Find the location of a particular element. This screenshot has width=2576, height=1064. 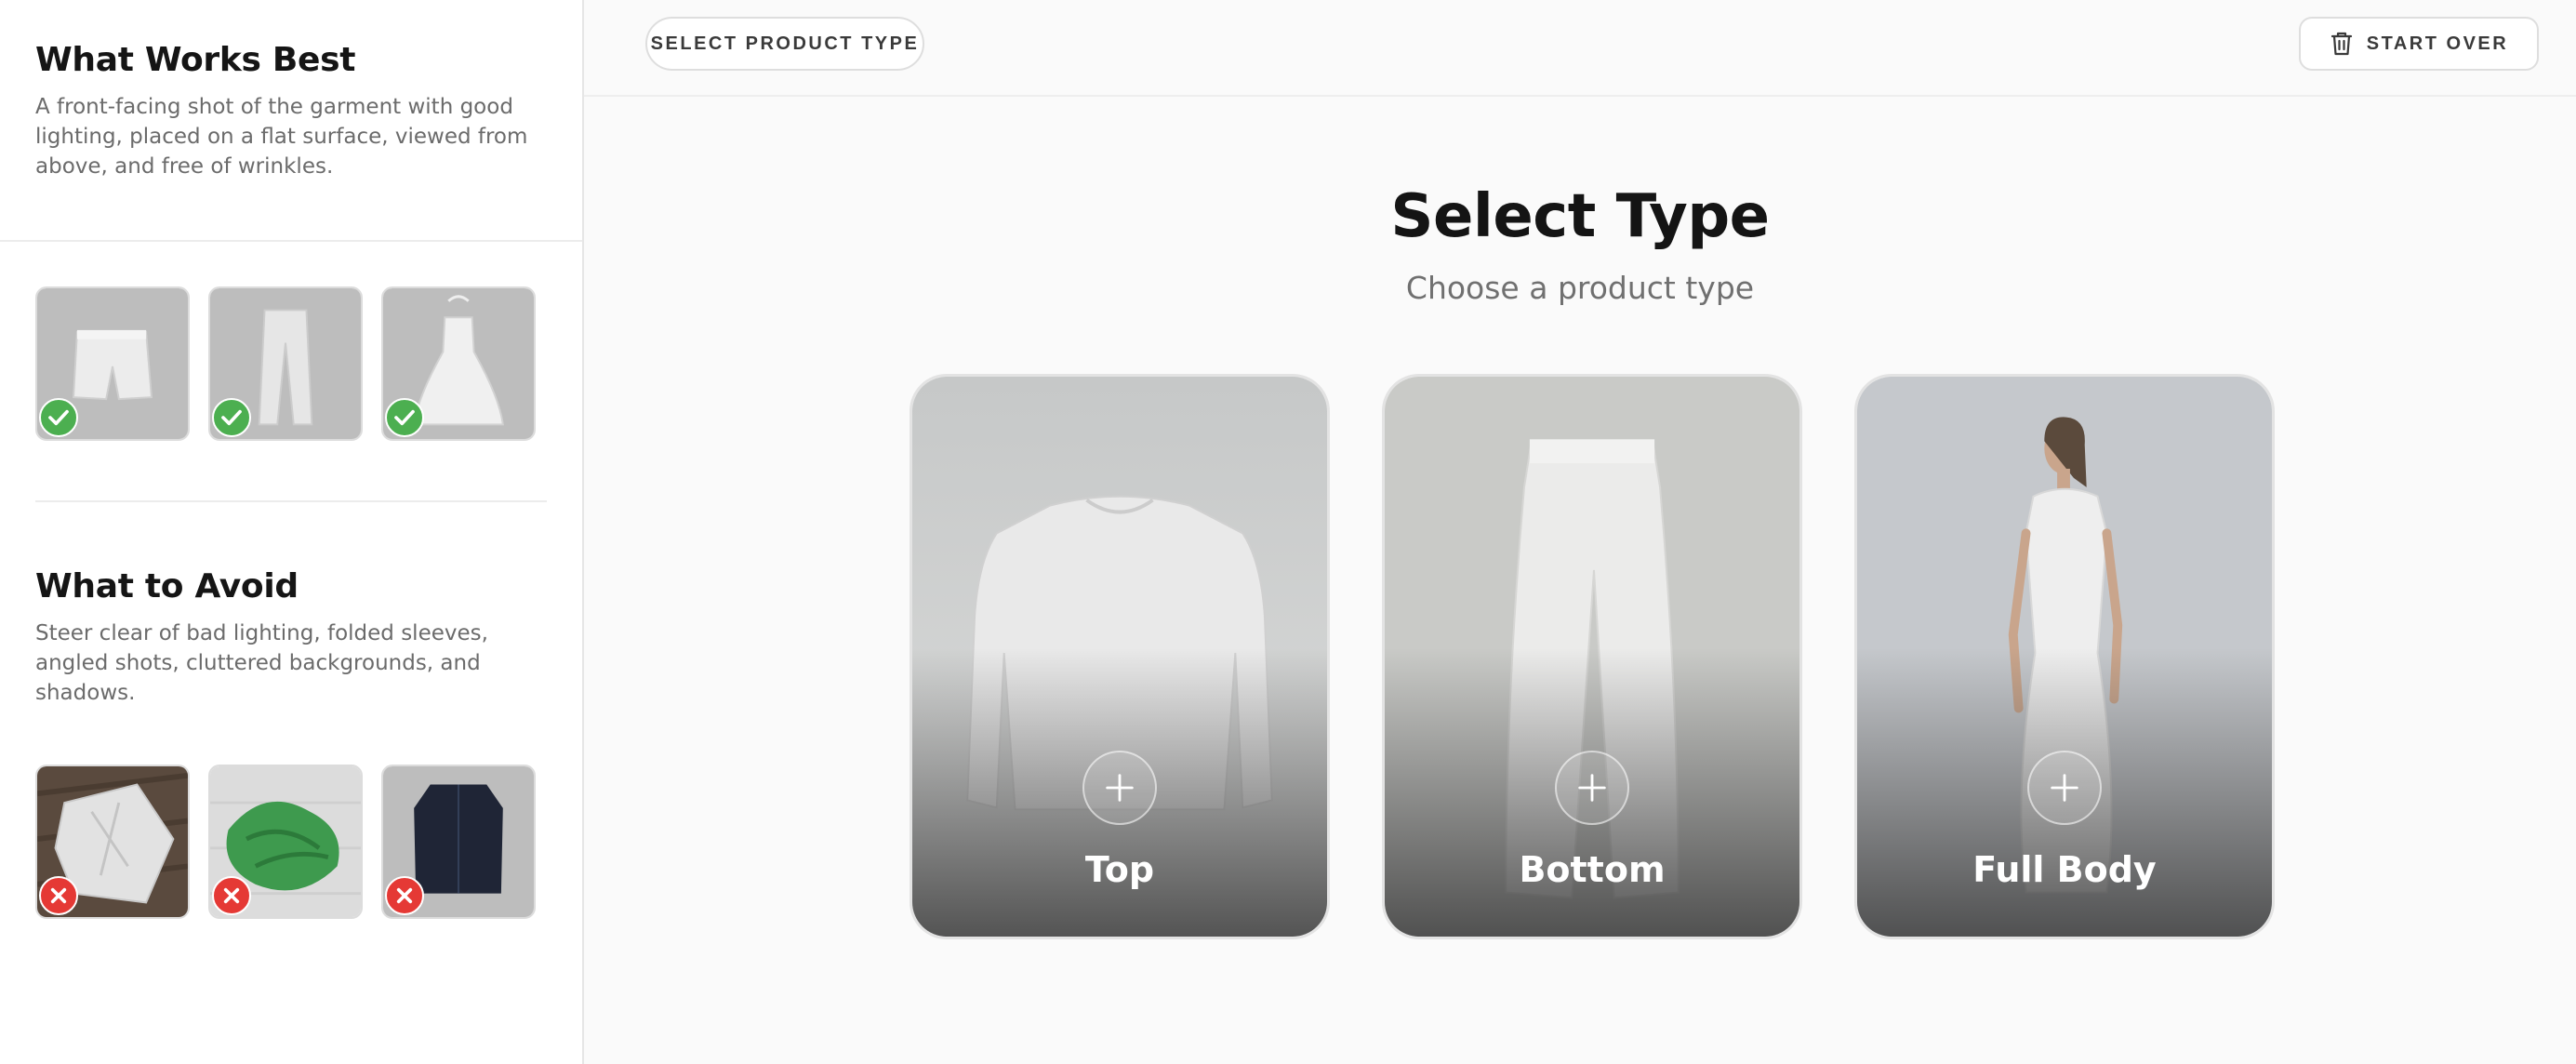

top-bar: SELECT PRODUCT TYPE START OVER is located at coordinates (1580, 49).